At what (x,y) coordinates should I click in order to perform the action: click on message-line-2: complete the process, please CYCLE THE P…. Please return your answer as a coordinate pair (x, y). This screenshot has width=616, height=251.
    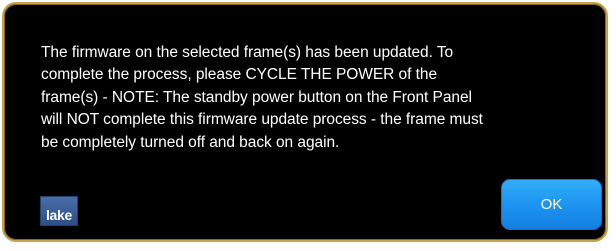
    Looking at the image, I should click on (239, 75).